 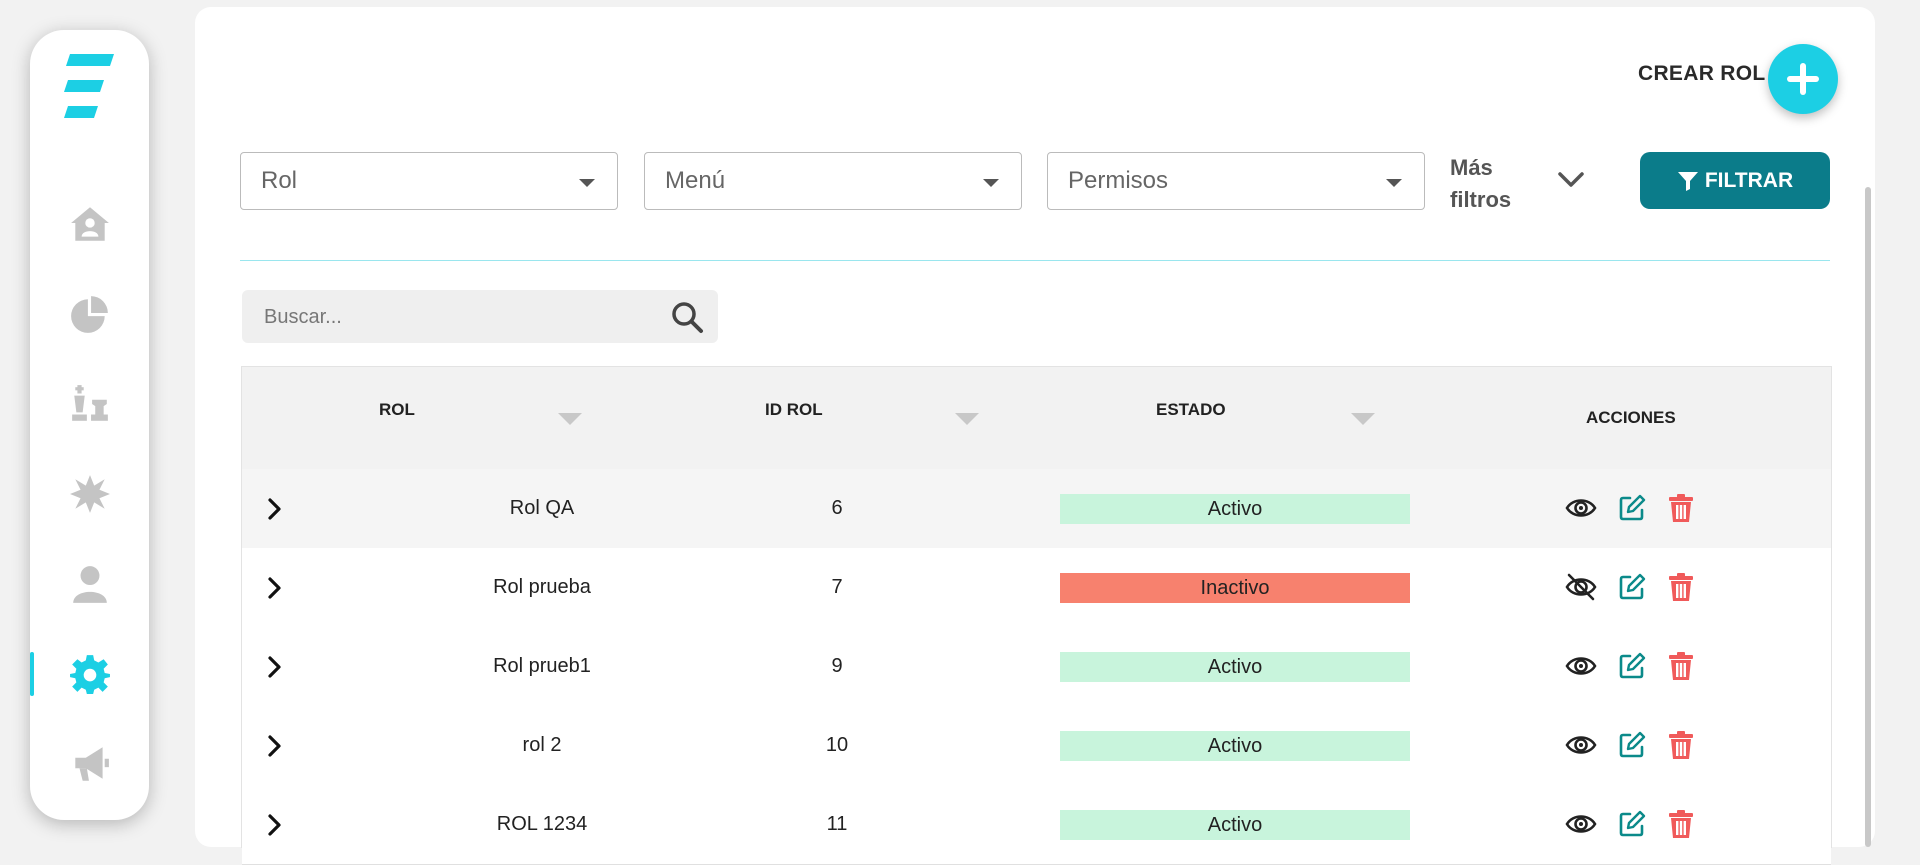 I want to click on cell-id: 7, so click(x=837, y=587).